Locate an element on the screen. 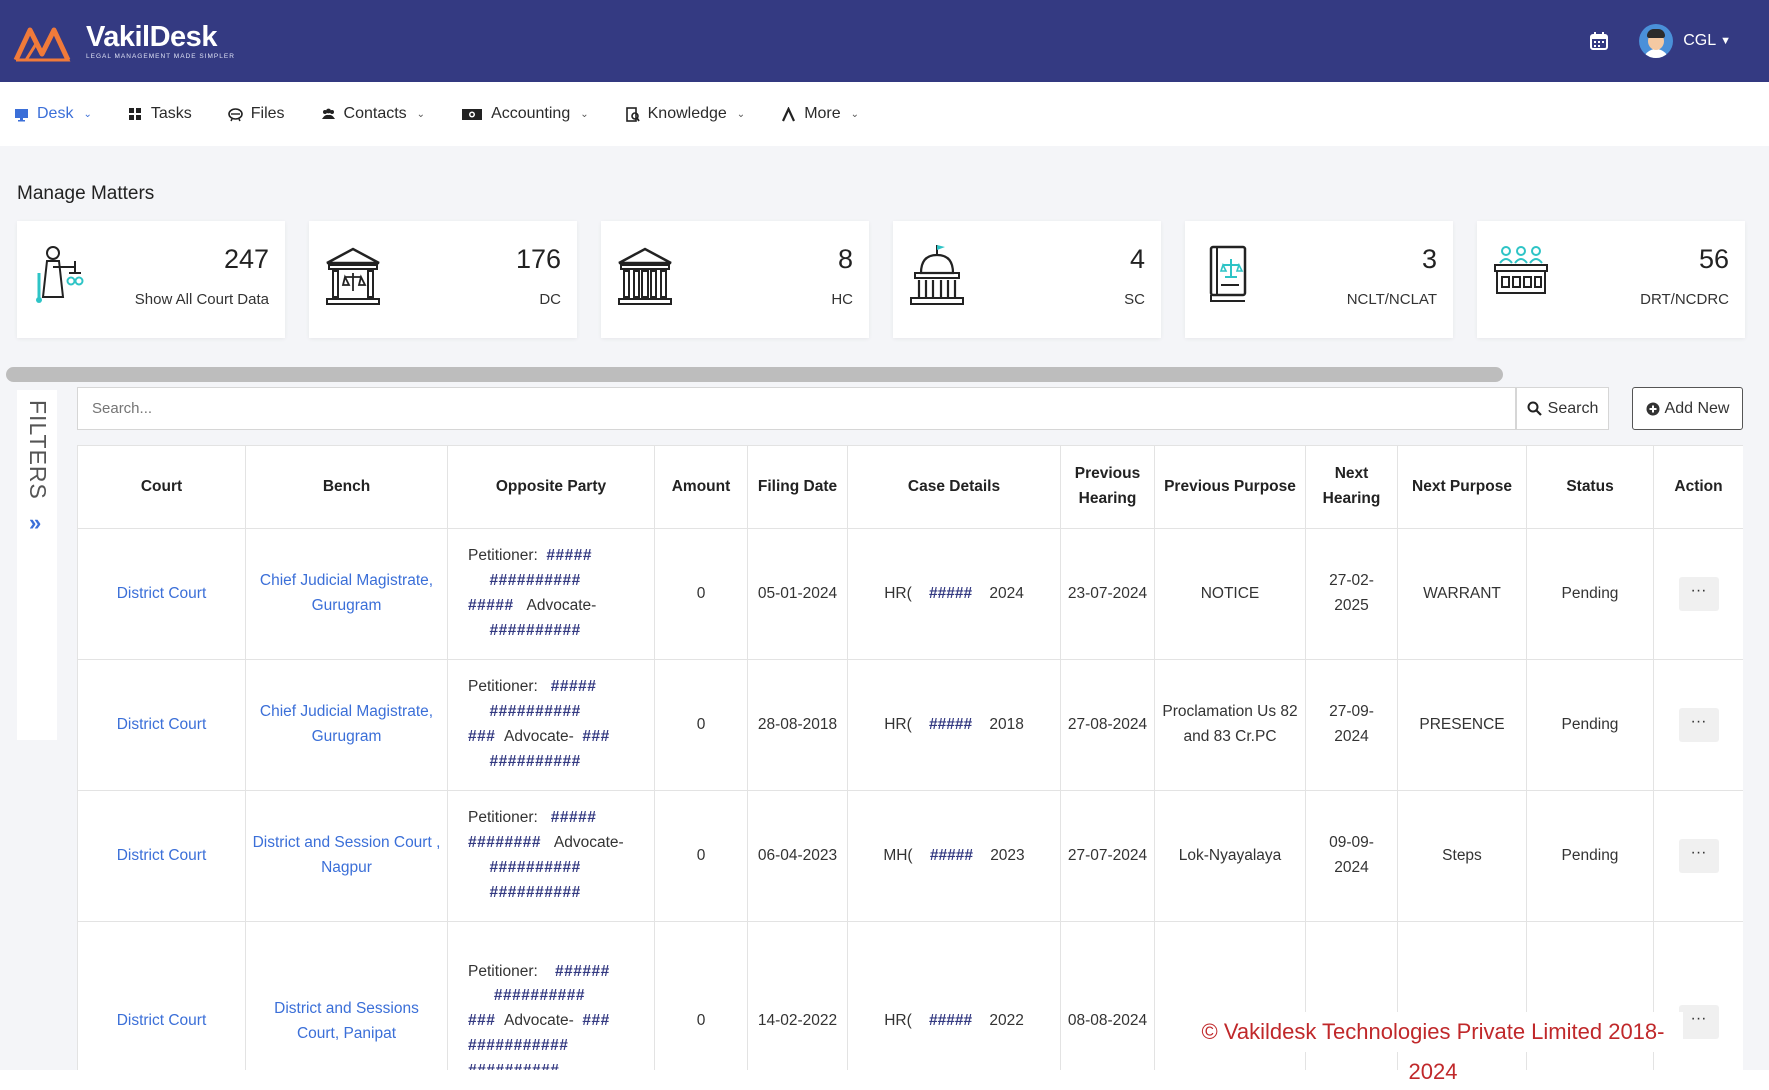 The height and width of the screenshot is (1090, 1769). add-new-button: Add New is located at coordinates (1687, 408).